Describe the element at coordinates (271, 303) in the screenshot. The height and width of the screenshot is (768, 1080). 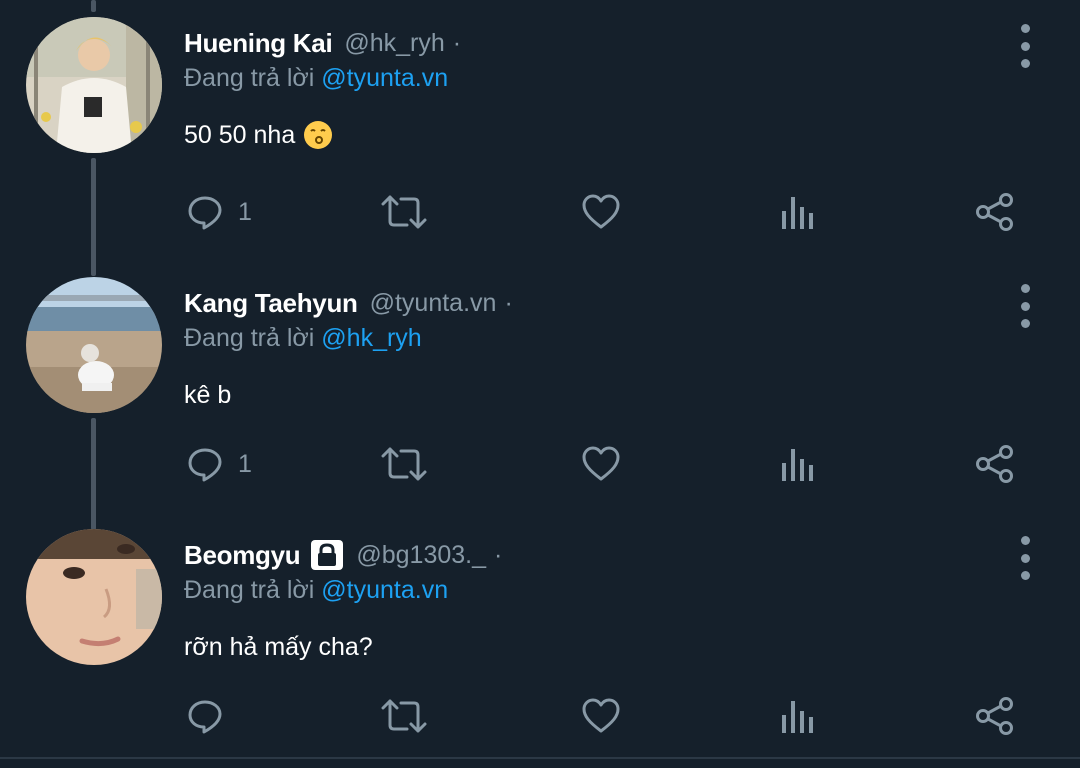
I see `display-name: Kang Taehyun` at that location.